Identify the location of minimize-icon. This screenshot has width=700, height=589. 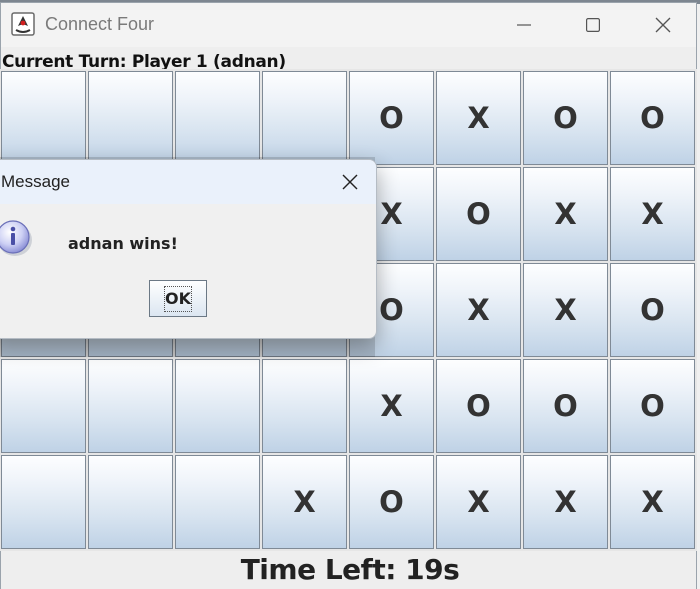
(524, 25).